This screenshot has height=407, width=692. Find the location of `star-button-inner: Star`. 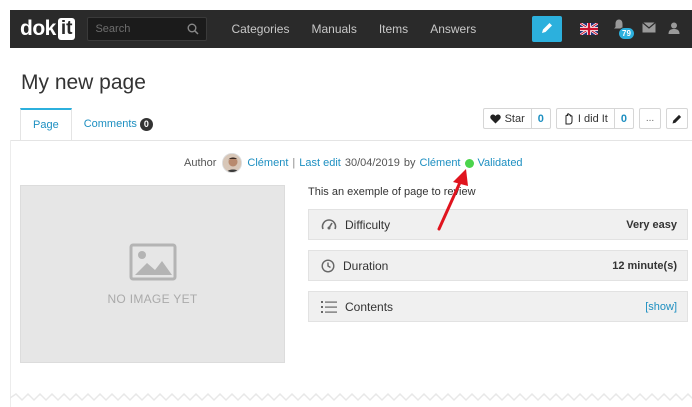

star-button-inner: Star is located at coordinates (507, 118).